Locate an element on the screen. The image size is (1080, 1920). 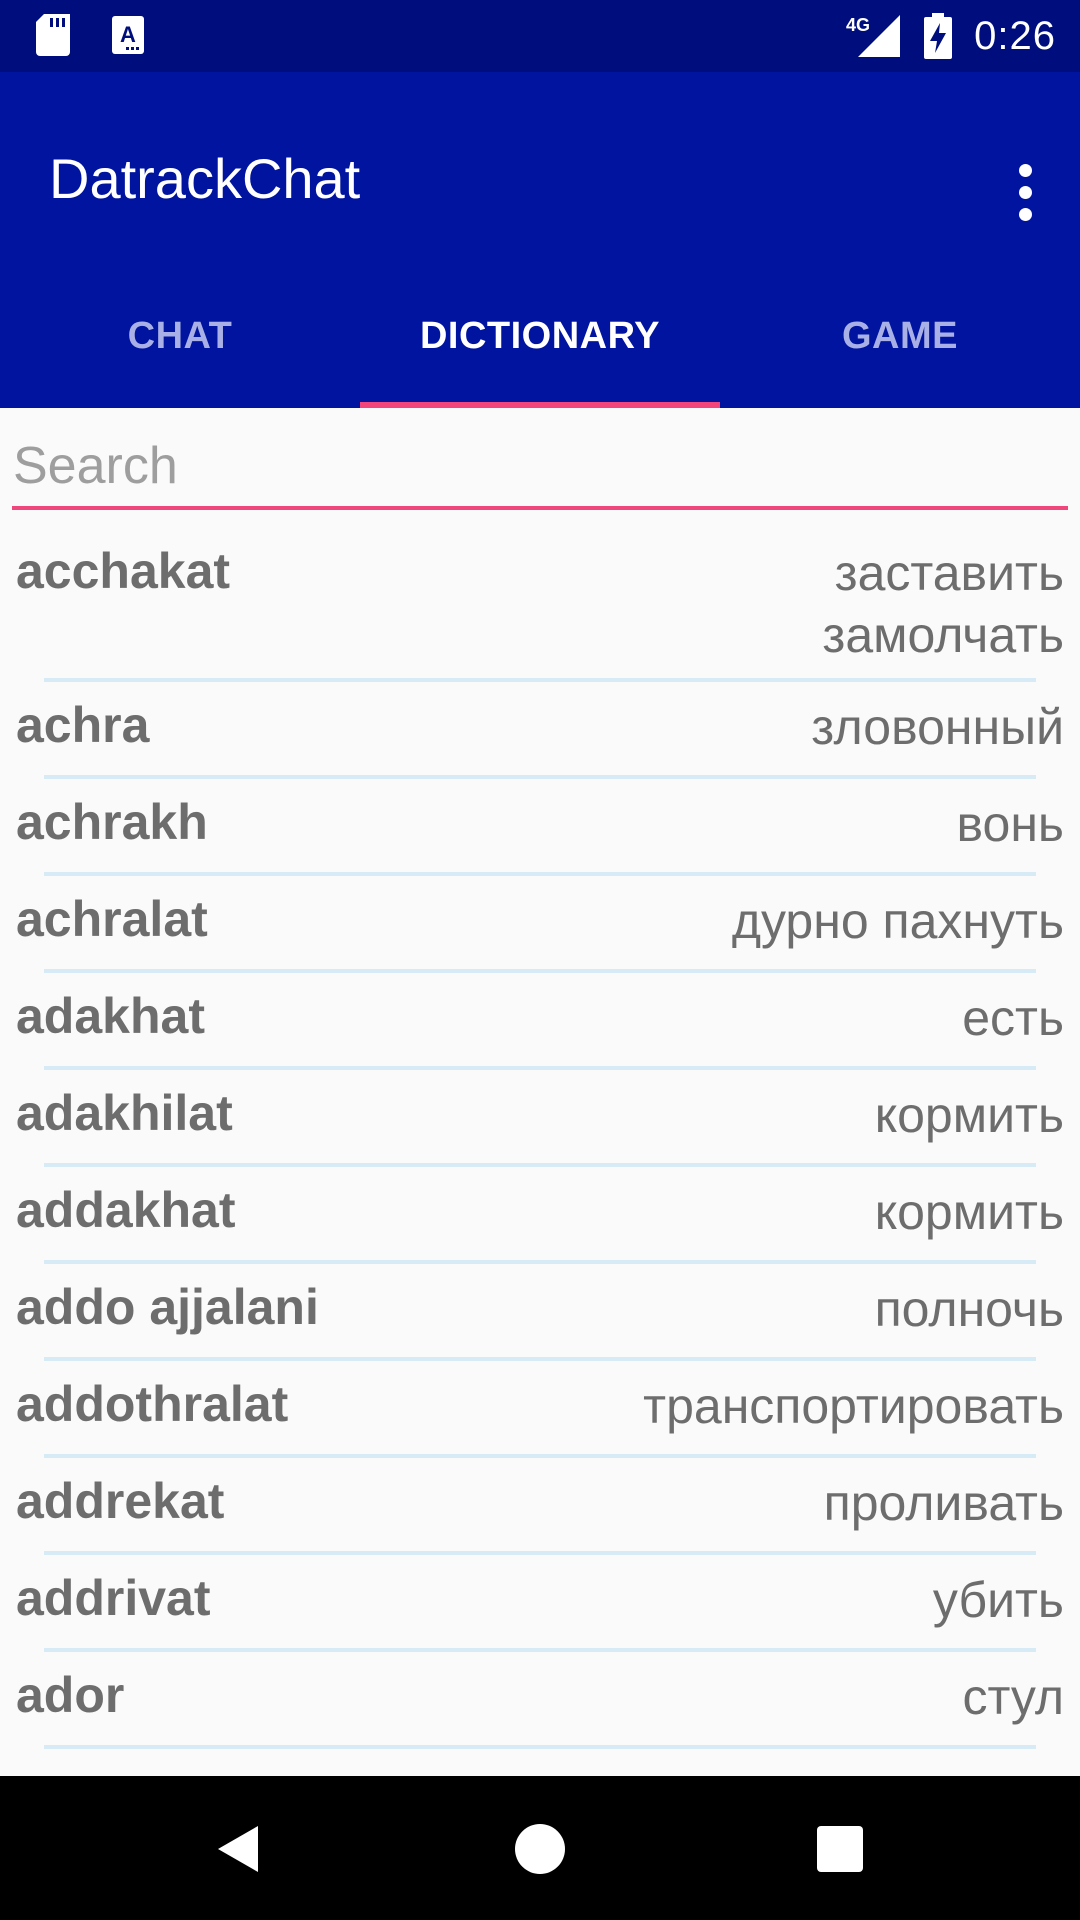
list-item: addrivat убить is located at coordinates (540, 1603).